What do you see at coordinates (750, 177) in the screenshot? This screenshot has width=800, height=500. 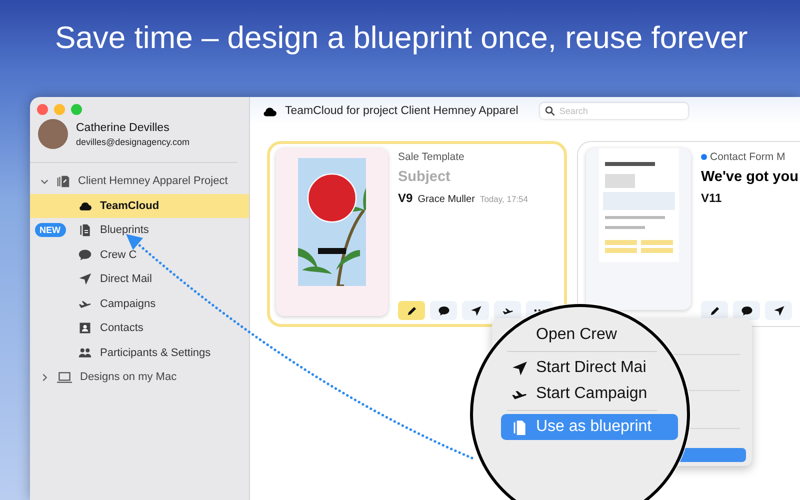 I see `subject-text: We've got you` at bounding box center [750, 177].